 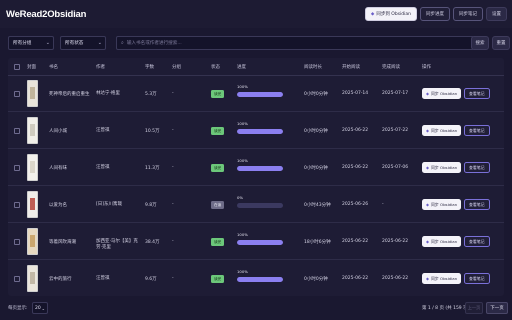 I want to click on table-header: 封面 书名 作者 字数 分组 状态 进度 阅读时长 开始阅读 完成阅读 操作, so click(x=256, y=67).